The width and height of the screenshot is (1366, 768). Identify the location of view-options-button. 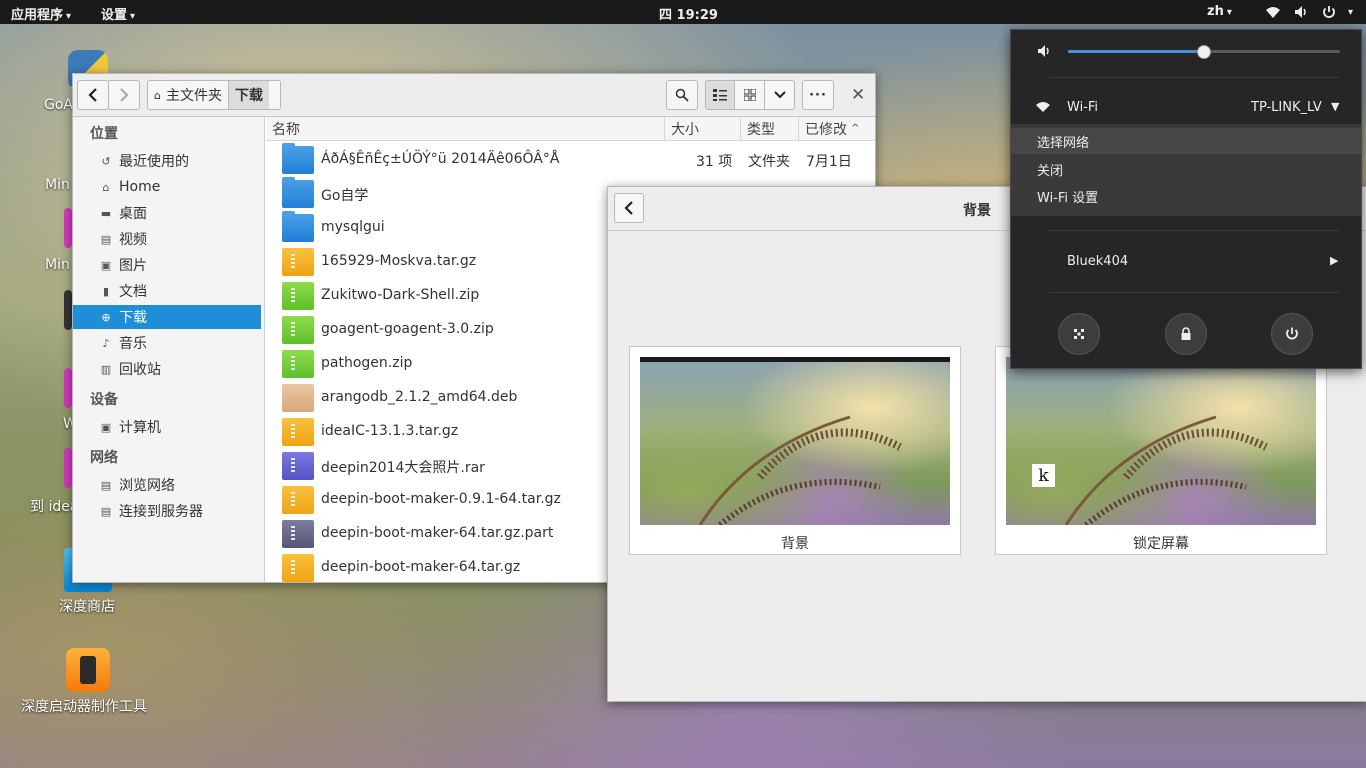
(779, 95).